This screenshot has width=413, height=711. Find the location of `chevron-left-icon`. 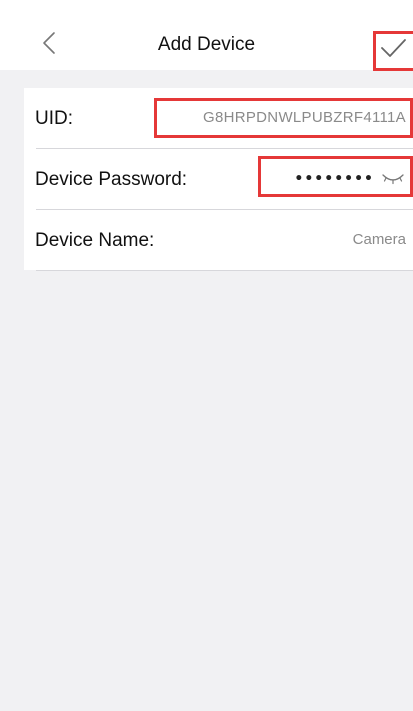

chevron-left-icon is located at coordinates (49, 43).